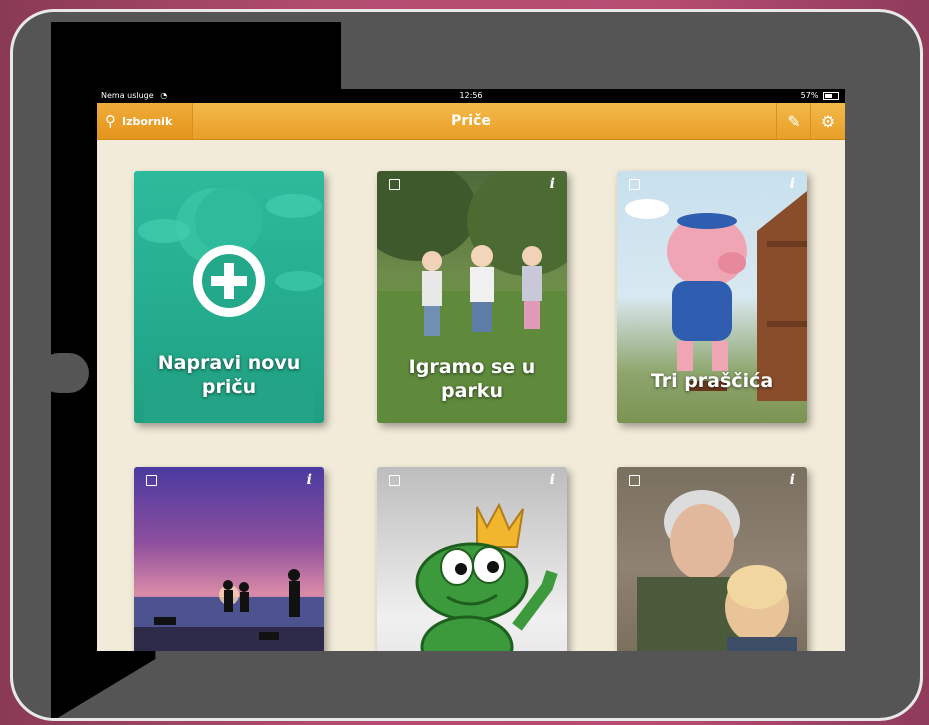 The width and height of the screenshot is (929, 725). I want to click on battery-icon, so click(831, 95).